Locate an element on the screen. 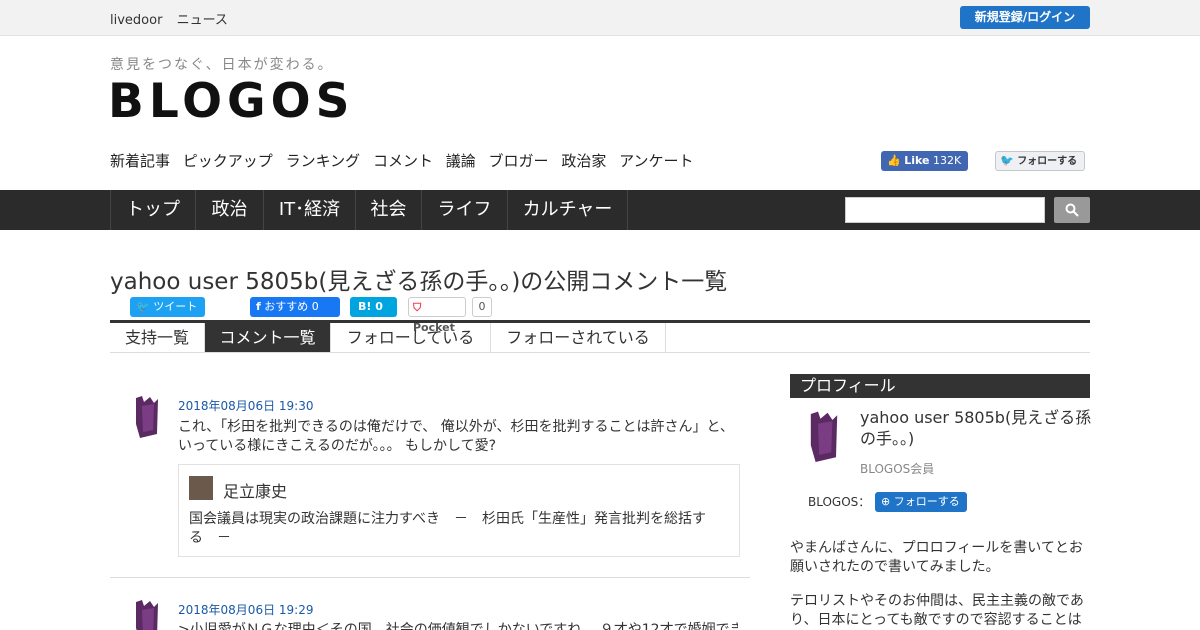 This screenshot has width=1200, height=630. page-title: yahoo user 5805b(見えざる孫の手。。)の公開コメント一覧 is located at coordinates (419, 282).